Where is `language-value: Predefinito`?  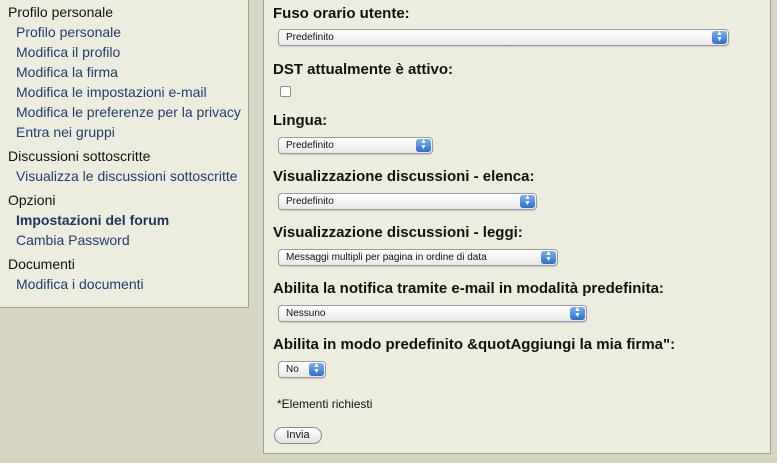 language-value: Predefinito is located at coordinates (310, 145).